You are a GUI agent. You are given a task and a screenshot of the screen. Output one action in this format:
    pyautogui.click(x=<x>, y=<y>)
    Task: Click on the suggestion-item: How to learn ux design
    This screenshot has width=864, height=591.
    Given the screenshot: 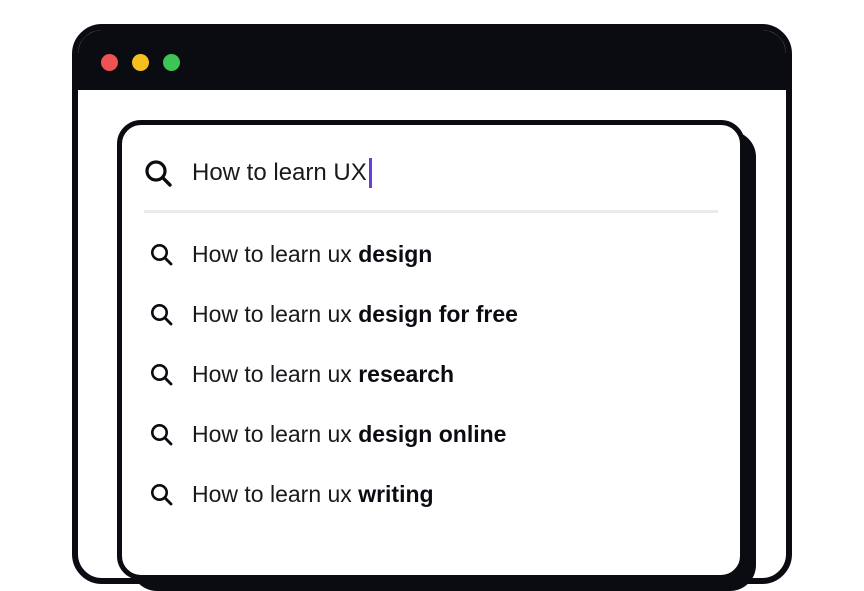 What is the action you would take?
    pyautogui.click(x=431, y=255)
    